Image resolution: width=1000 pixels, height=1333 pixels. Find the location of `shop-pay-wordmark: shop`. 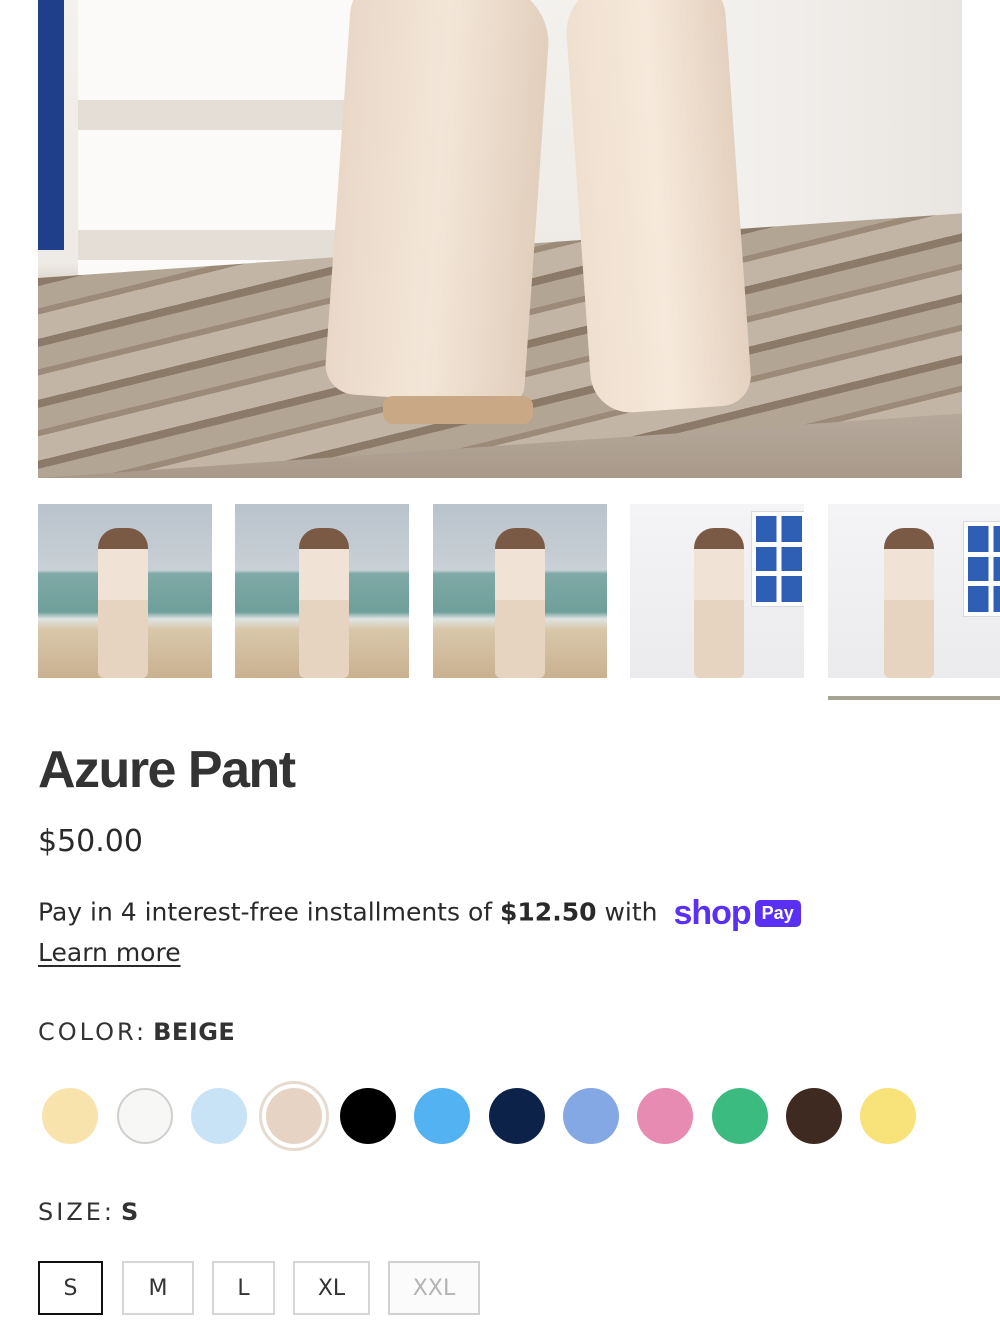

shop-pay-wordmark: shop is located at coordinates (712, 913).